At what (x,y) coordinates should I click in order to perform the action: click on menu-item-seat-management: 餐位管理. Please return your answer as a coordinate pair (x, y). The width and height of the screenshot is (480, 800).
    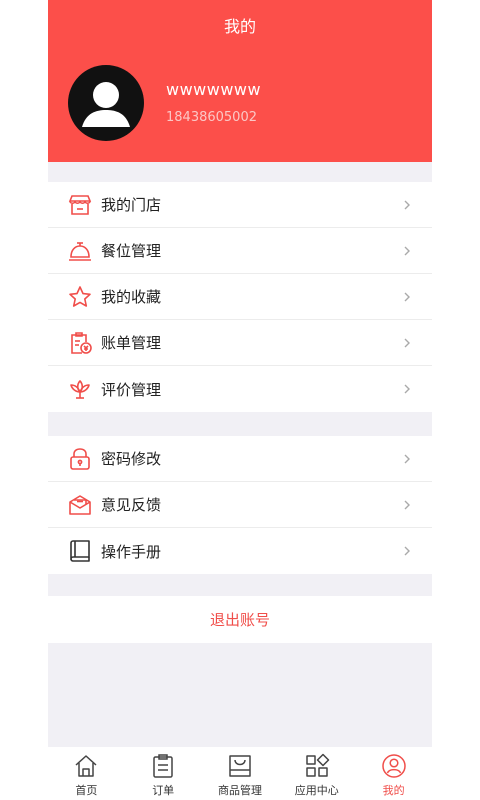
    Looking at the image, I should click on (240, 251).